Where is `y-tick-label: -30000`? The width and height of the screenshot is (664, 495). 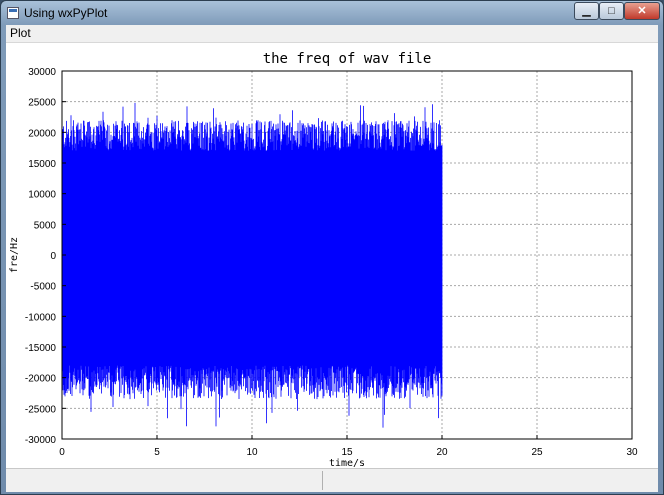 y-tick-label: -30000 is located at coordinates (41, 440).